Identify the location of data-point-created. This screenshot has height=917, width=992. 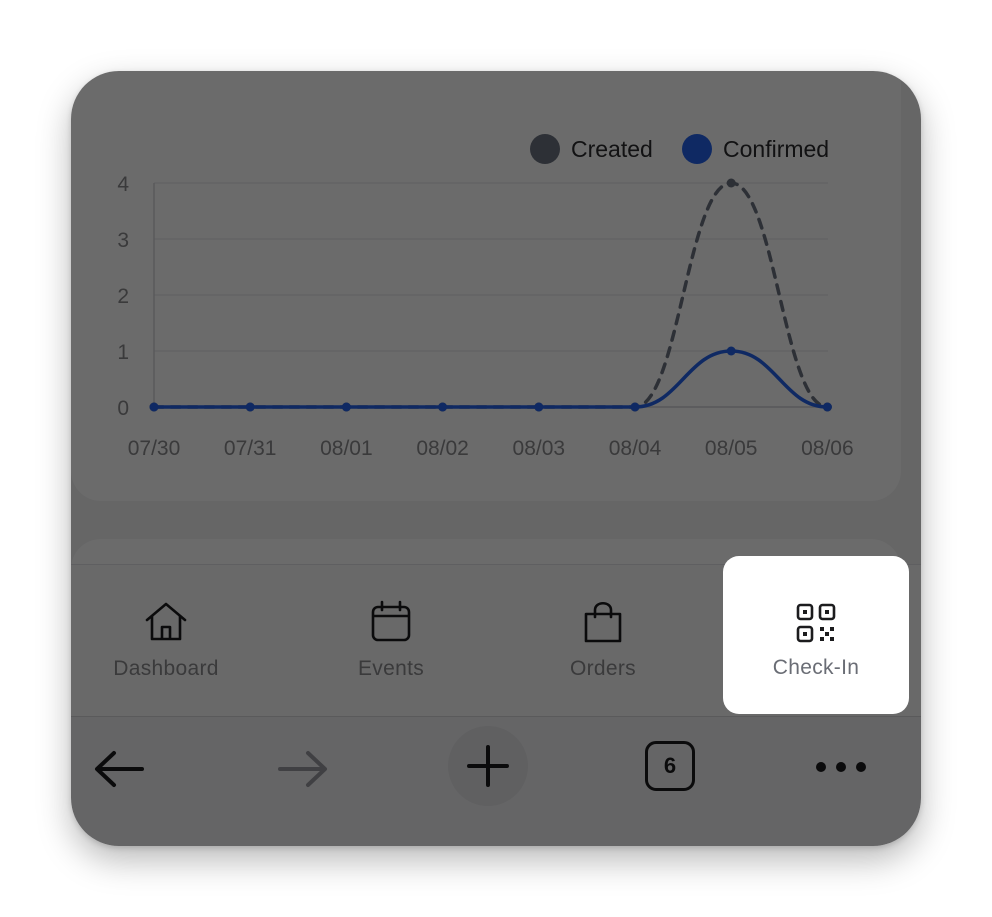
(731, 183).